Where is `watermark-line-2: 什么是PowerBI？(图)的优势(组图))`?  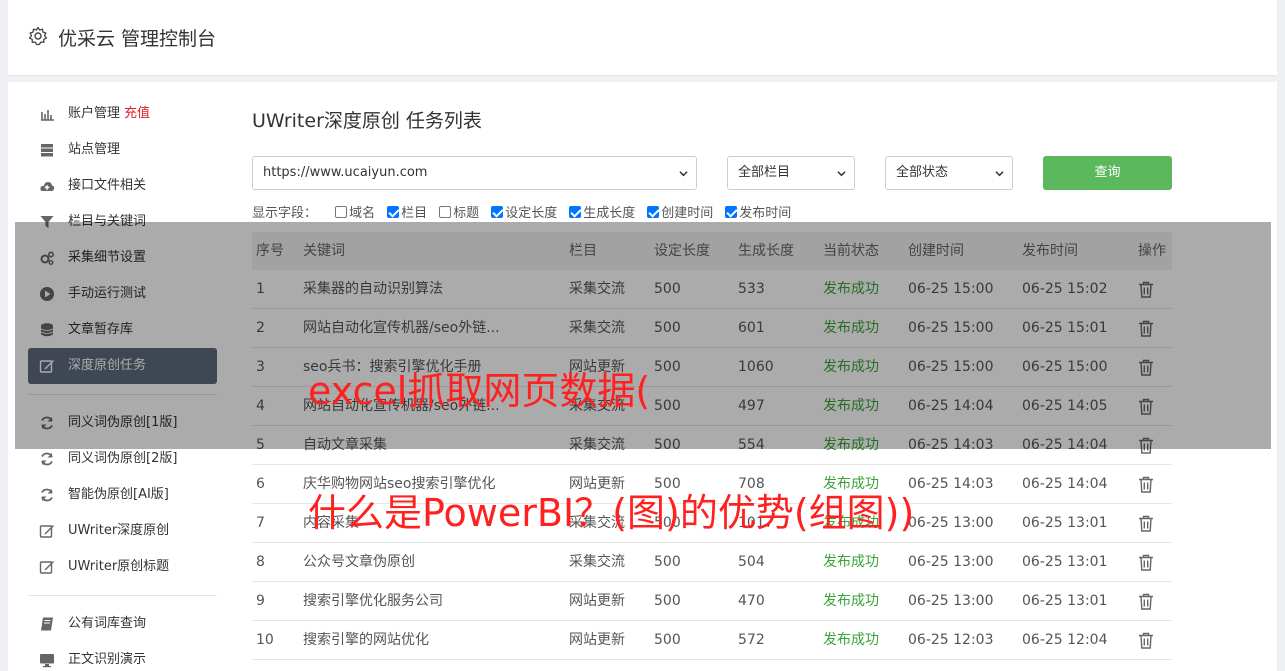 watermark-line-2: 什么是PowerBI？(图)的优势(组图)) is located at coordinates (611, 513).